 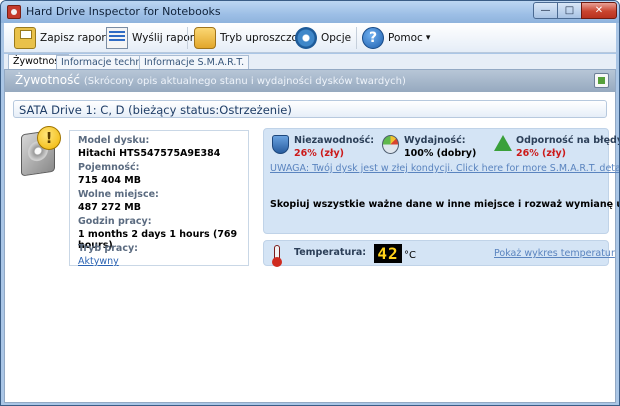 I want to click on thermometer-icon, so click(x=277, y=256).